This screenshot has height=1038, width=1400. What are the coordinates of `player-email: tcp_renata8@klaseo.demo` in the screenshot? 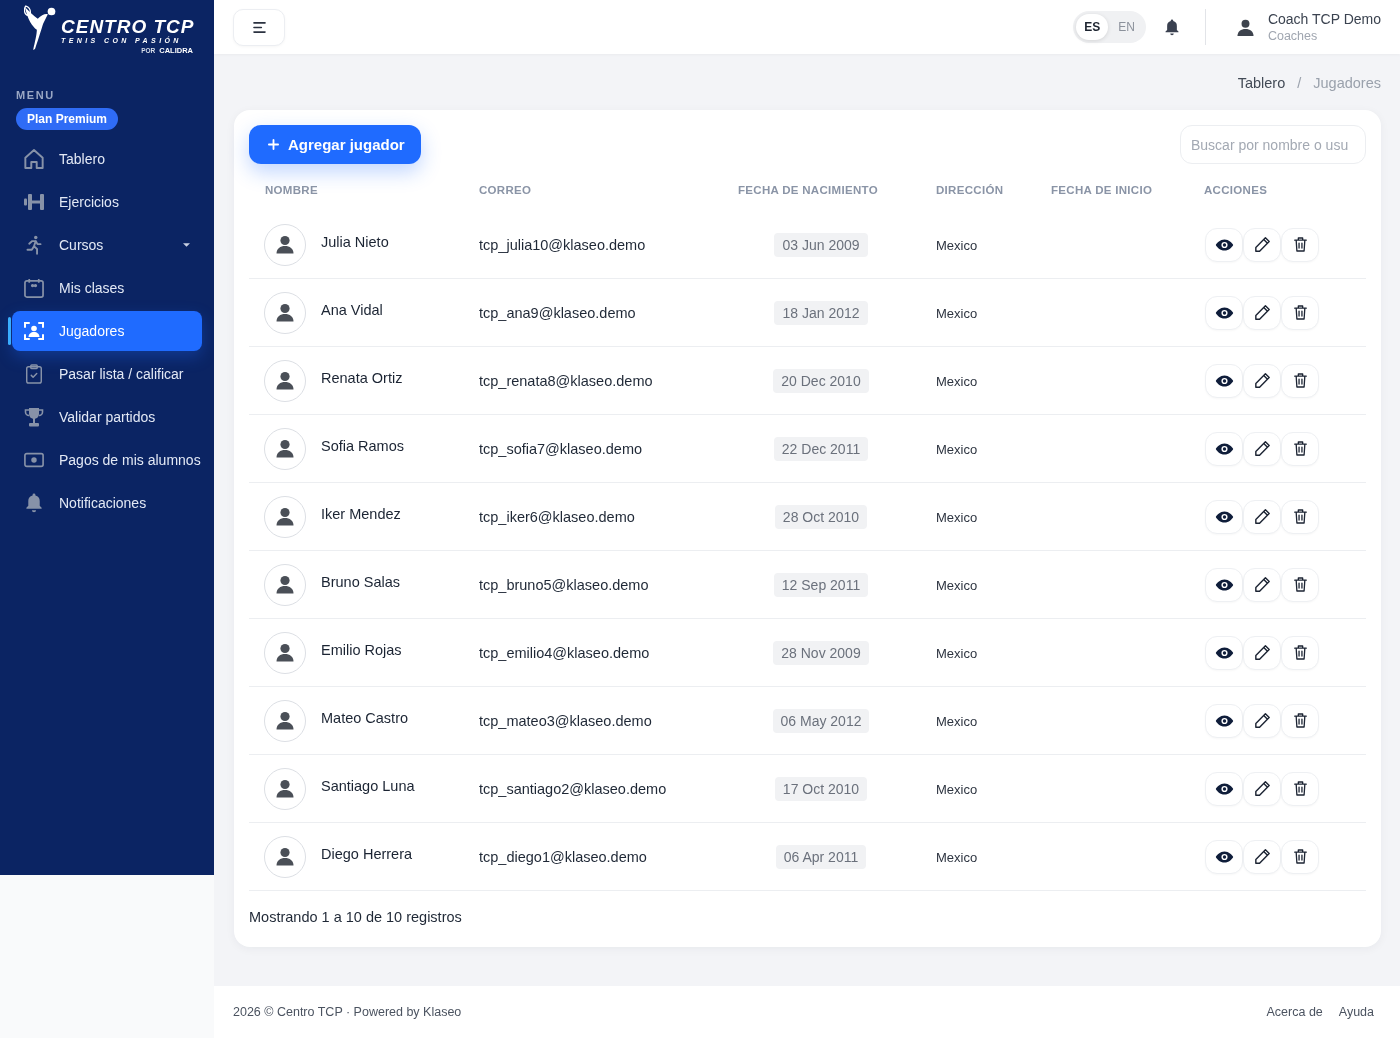 It's located at (566, 380).